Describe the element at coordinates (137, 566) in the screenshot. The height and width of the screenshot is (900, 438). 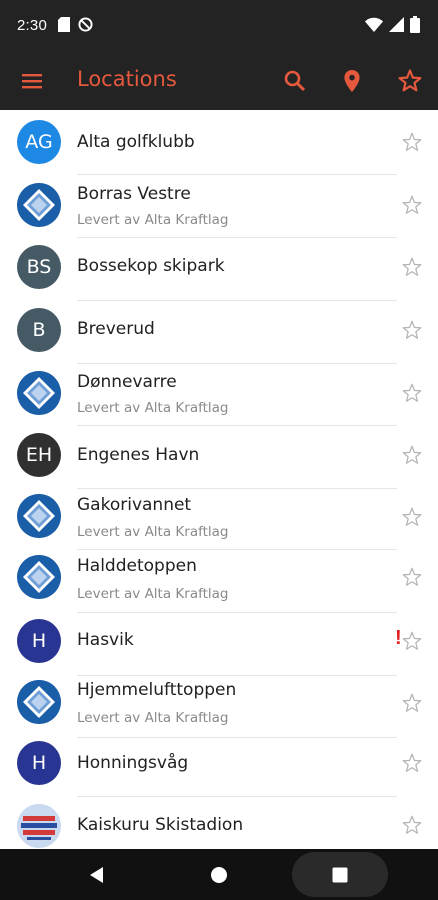
I see `location-name: Halddetoppen` at that location.